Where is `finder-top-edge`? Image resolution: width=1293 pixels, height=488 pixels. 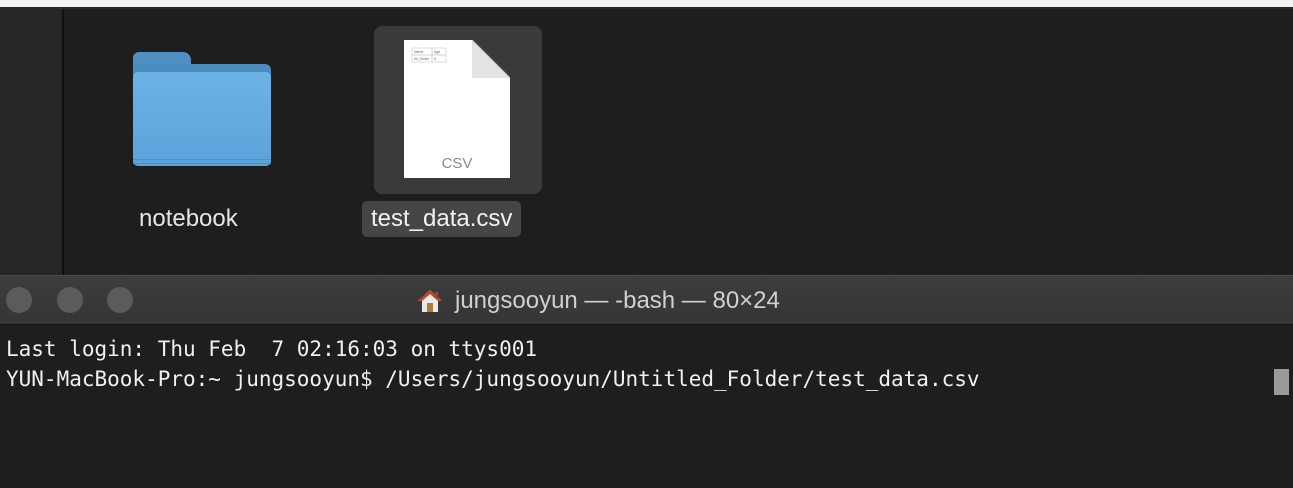 finder-top-edge is located at coordinates (646, 3).